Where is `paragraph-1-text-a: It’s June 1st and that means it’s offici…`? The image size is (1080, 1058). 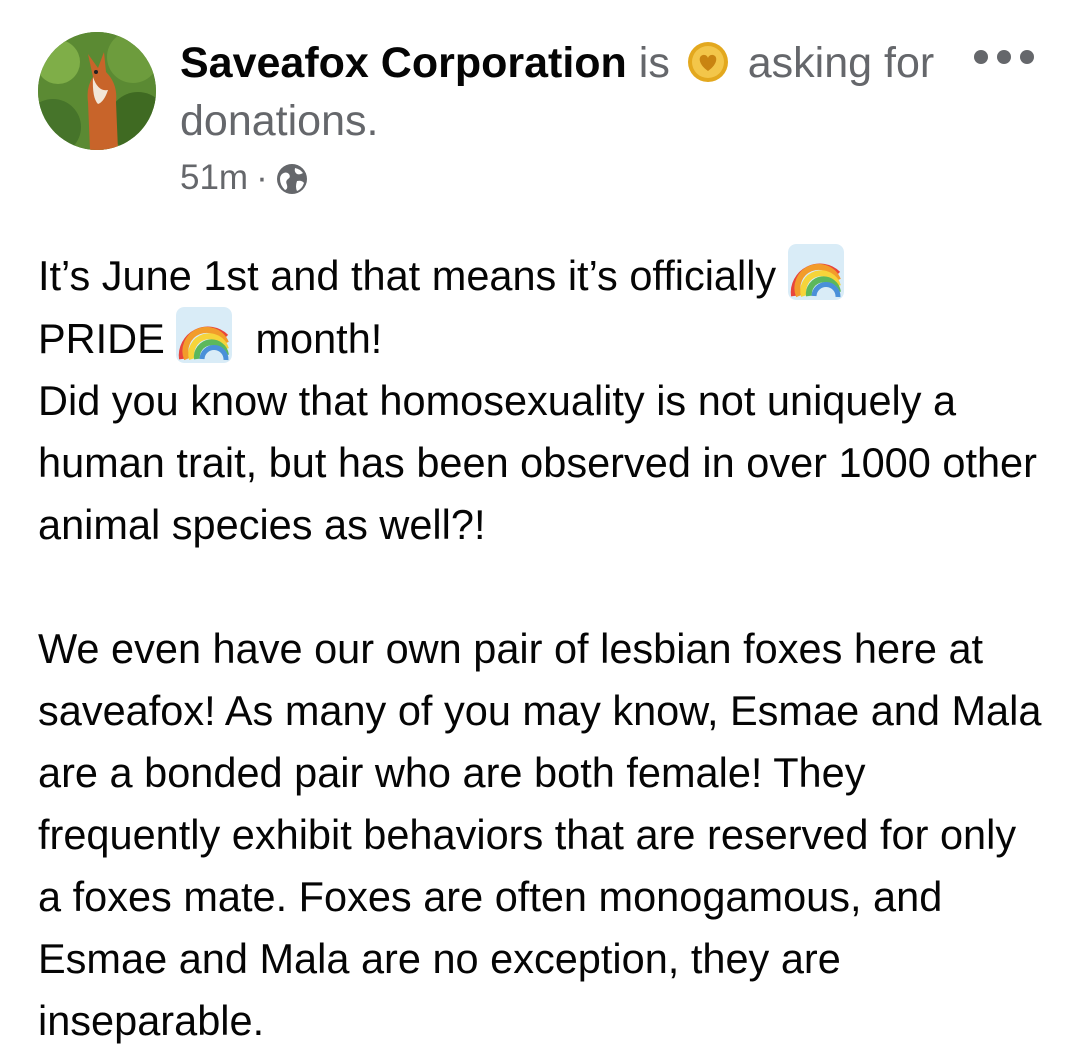
paragraph-1-text-a: It’s June 1st and that means it’s offici… is located at coordinates (407, 275).